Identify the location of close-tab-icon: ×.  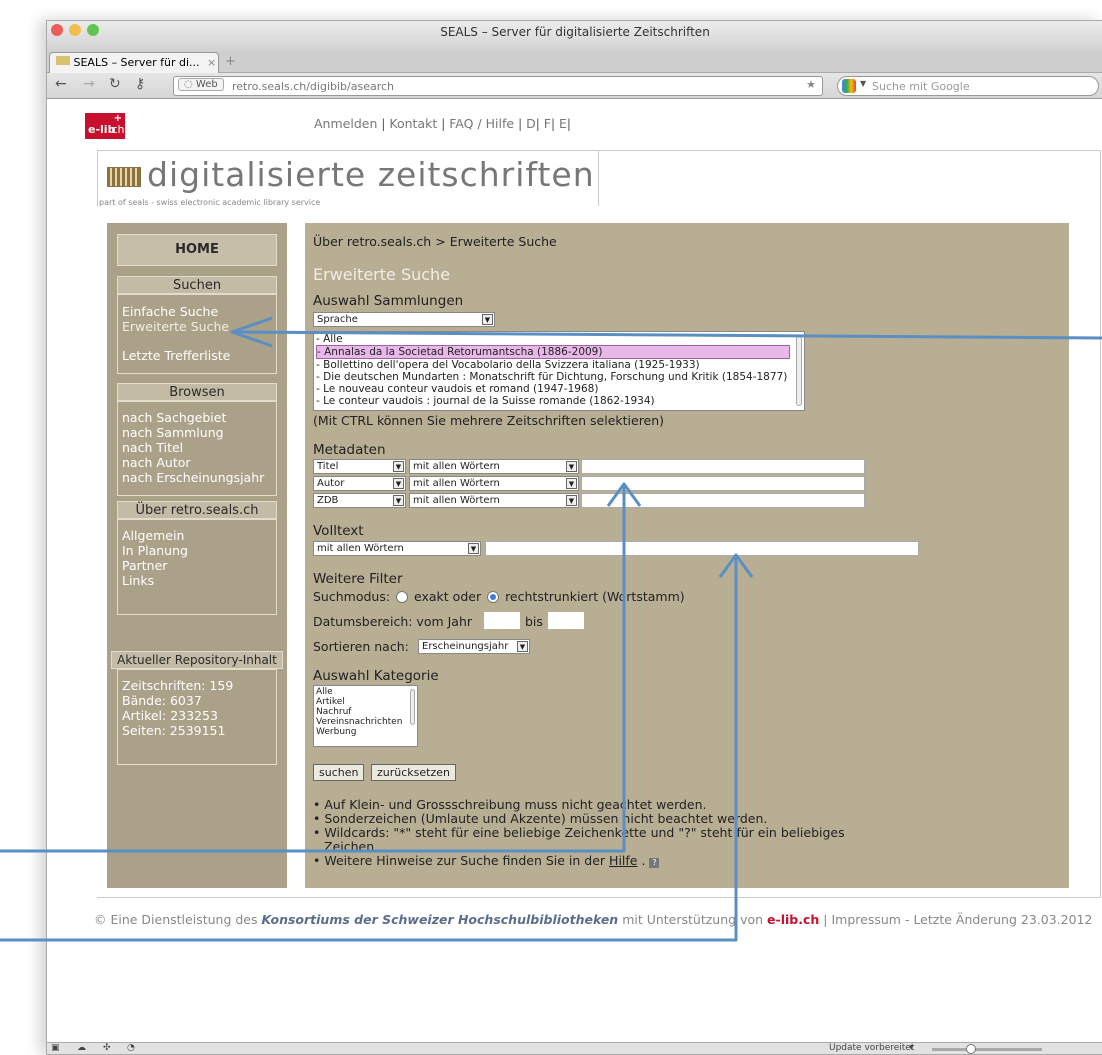
(211, 62).